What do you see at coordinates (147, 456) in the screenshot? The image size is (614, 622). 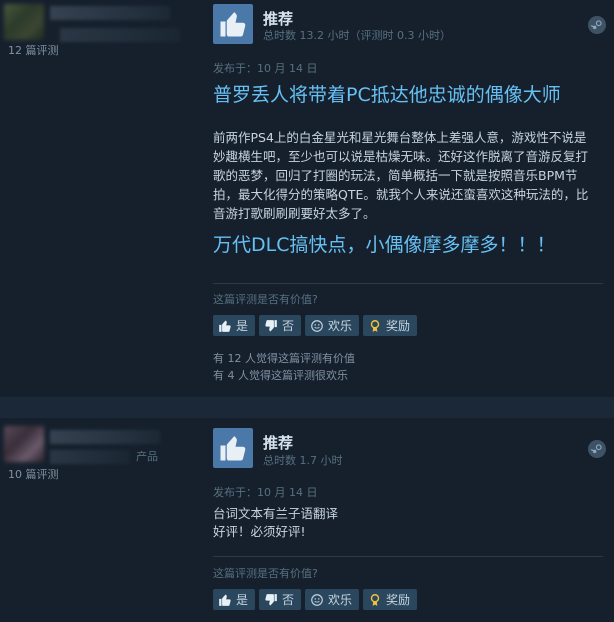 I see `reviewer-product-count: 产品` at bounding box center [147, 456].